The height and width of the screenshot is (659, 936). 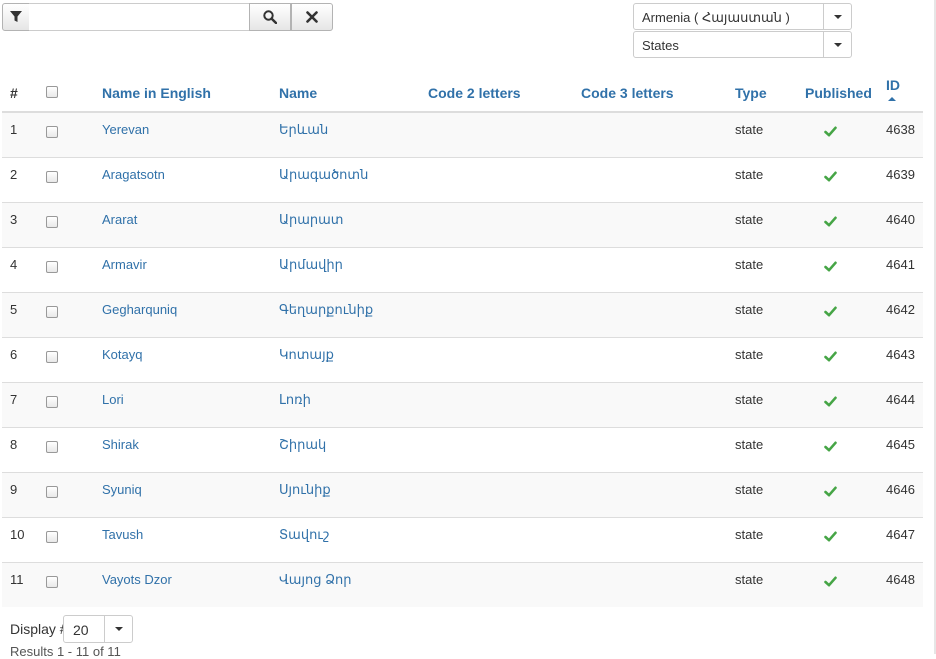 I want to click on name-cell: Շիրակ, so click(x=353, y=449).